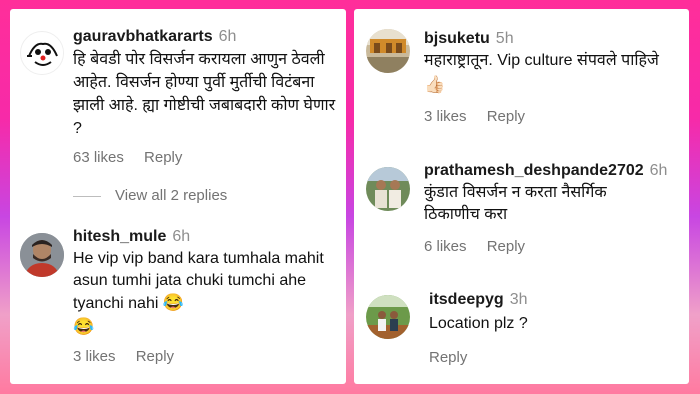  I want to click on comment-header: hitesh_mule 6h, so click(206, 237).